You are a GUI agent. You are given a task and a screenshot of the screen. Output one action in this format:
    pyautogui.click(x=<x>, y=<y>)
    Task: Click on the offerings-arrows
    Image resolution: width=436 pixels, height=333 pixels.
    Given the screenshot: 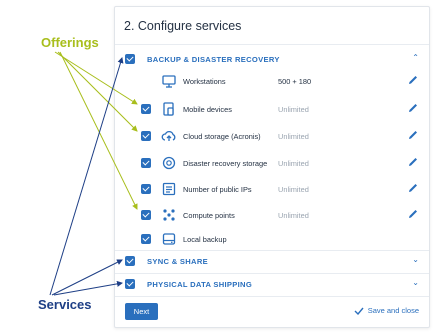 What is the action you would take?
    pyautogui.click(x=96, y=130)
    